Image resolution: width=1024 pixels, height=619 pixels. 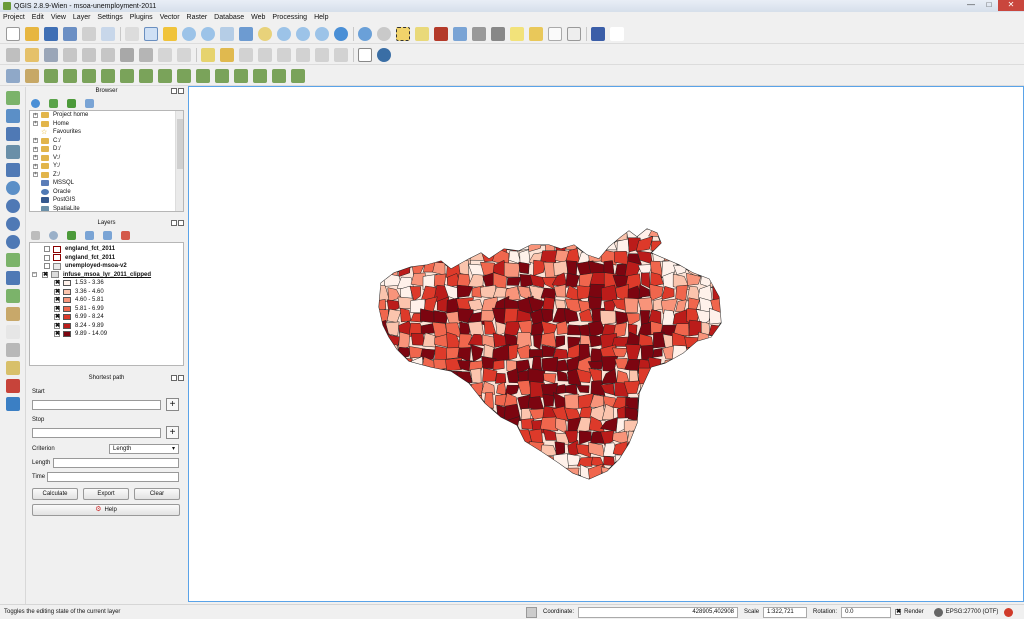 What do you see at coordinates (53, 103) in the screenshot?
I see `add-selected-icon` at bounding box center [53, 103].